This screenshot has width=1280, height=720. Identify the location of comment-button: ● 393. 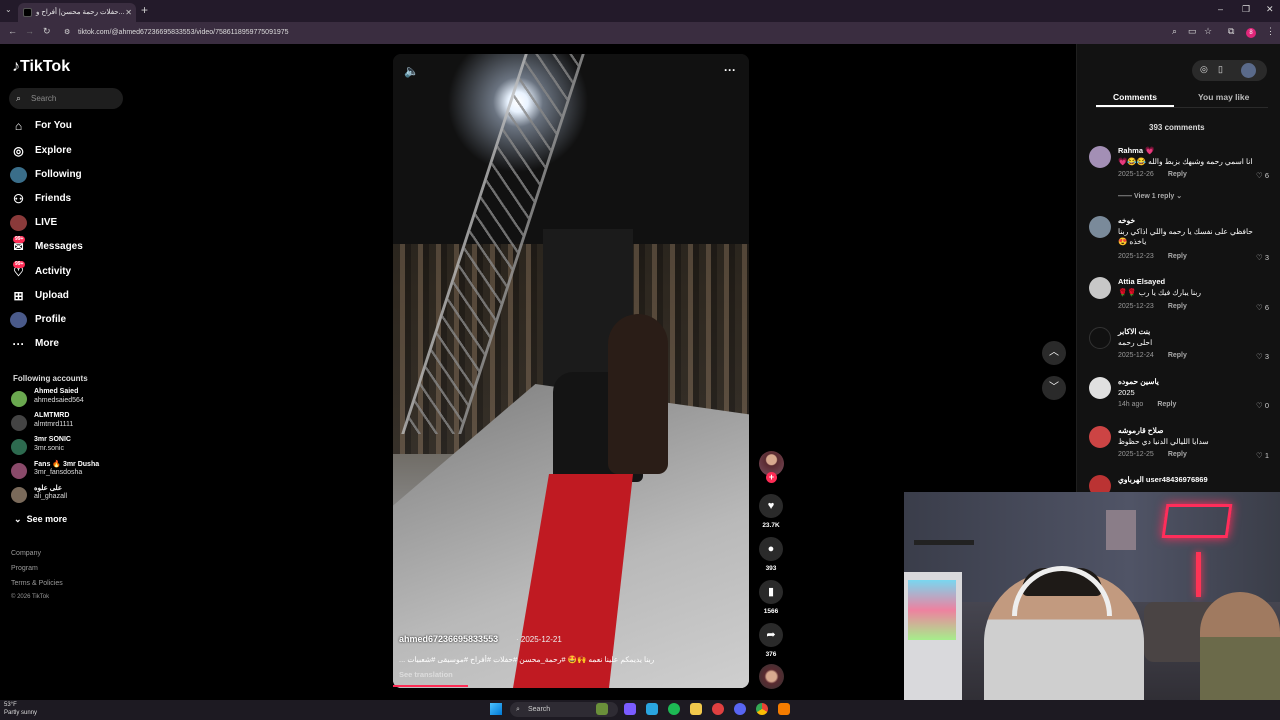
(771, 554).